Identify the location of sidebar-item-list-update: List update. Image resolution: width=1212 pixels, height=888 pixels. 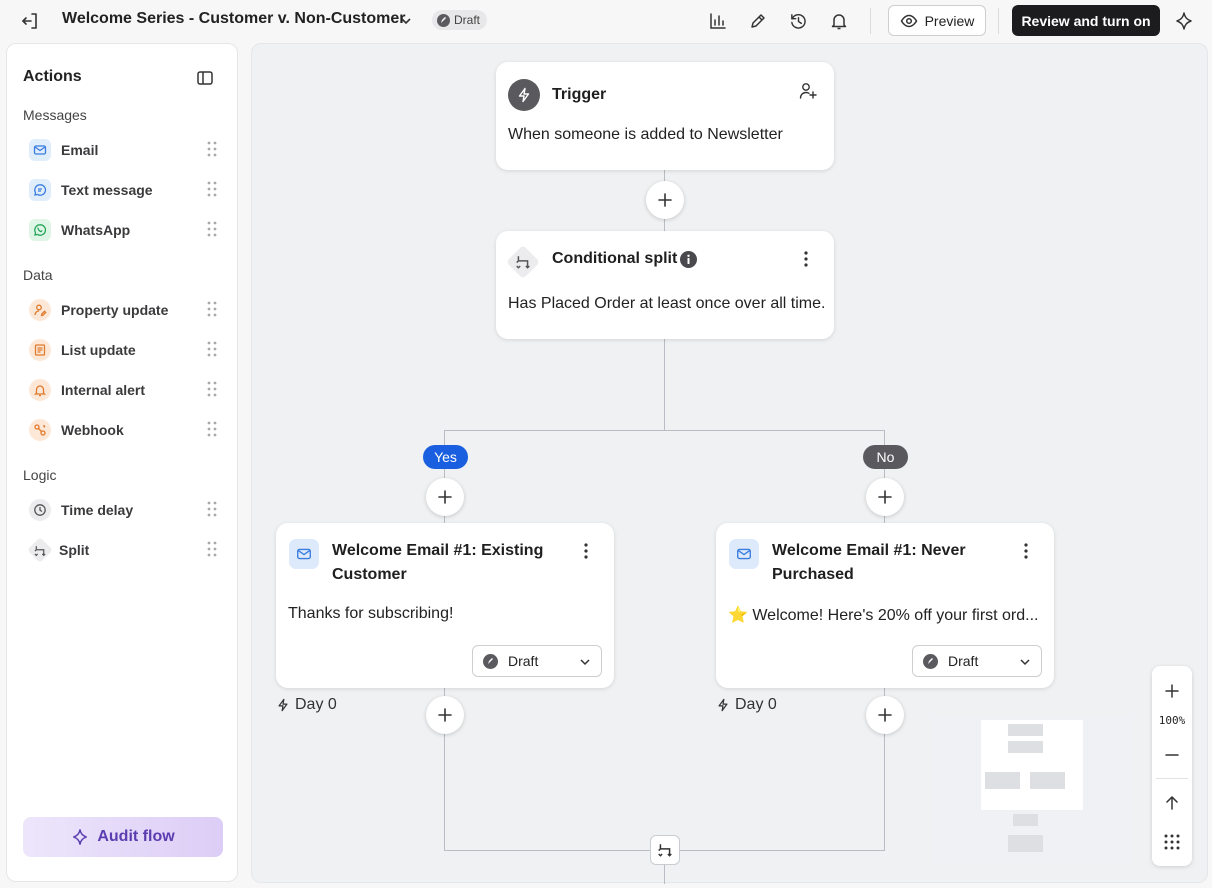
(125, 350).